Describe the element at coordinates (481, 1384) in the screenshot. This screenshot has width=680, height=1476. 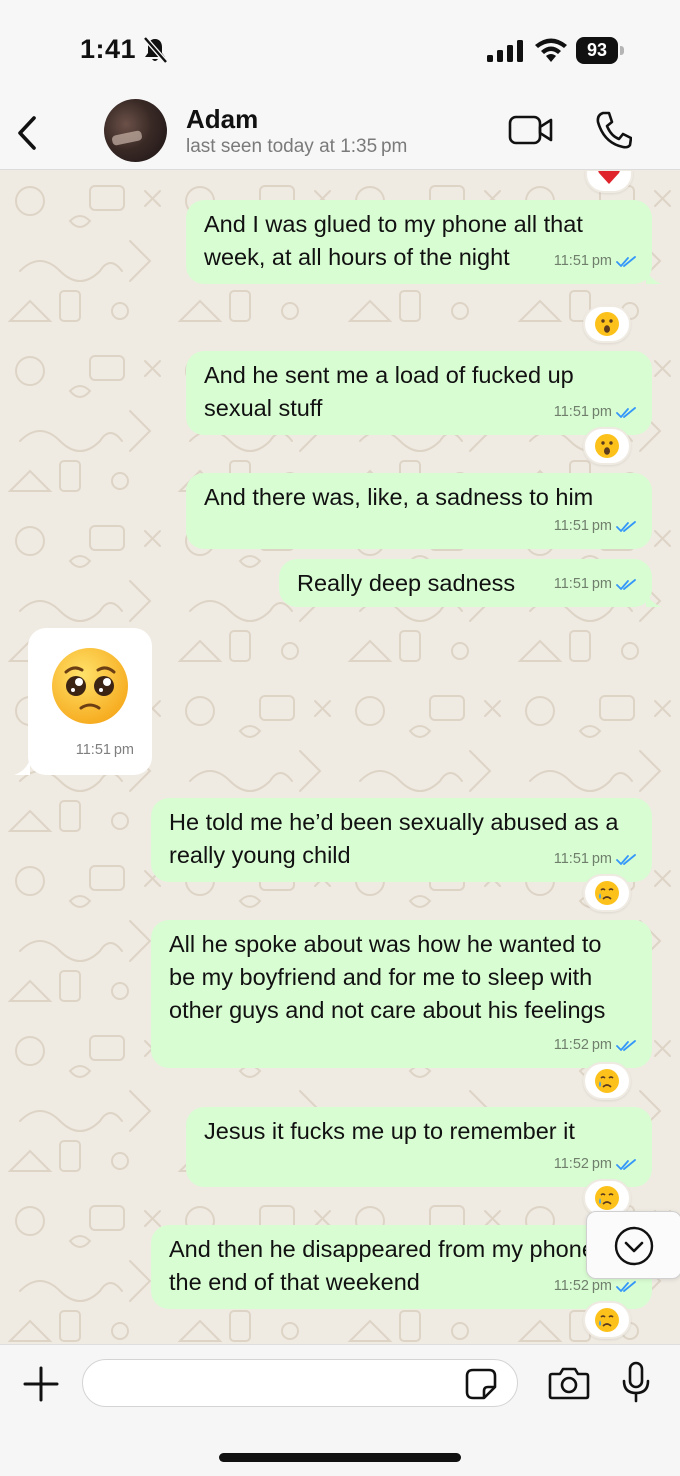
I see `sticker-icon` at that location.